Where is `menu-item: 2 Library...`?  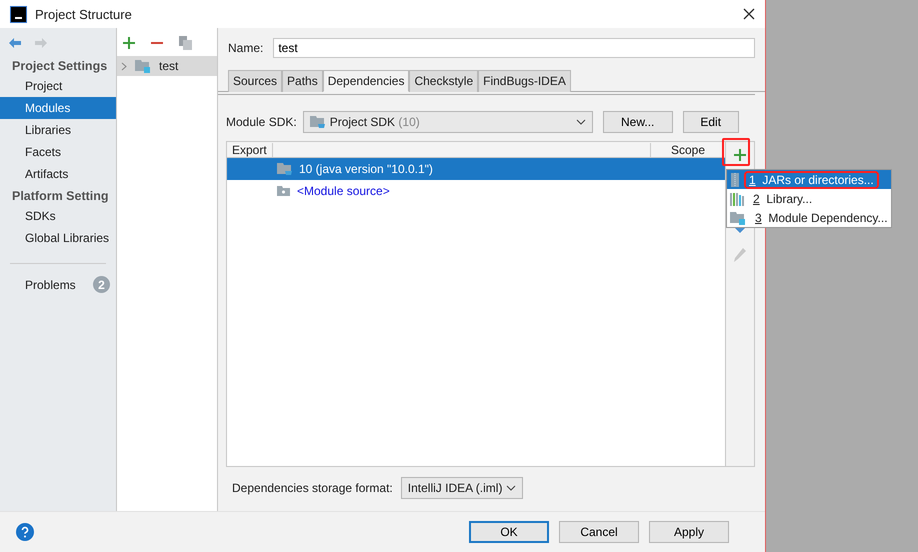 menu-item: 2 Library... is located at coordinates (809, 198).